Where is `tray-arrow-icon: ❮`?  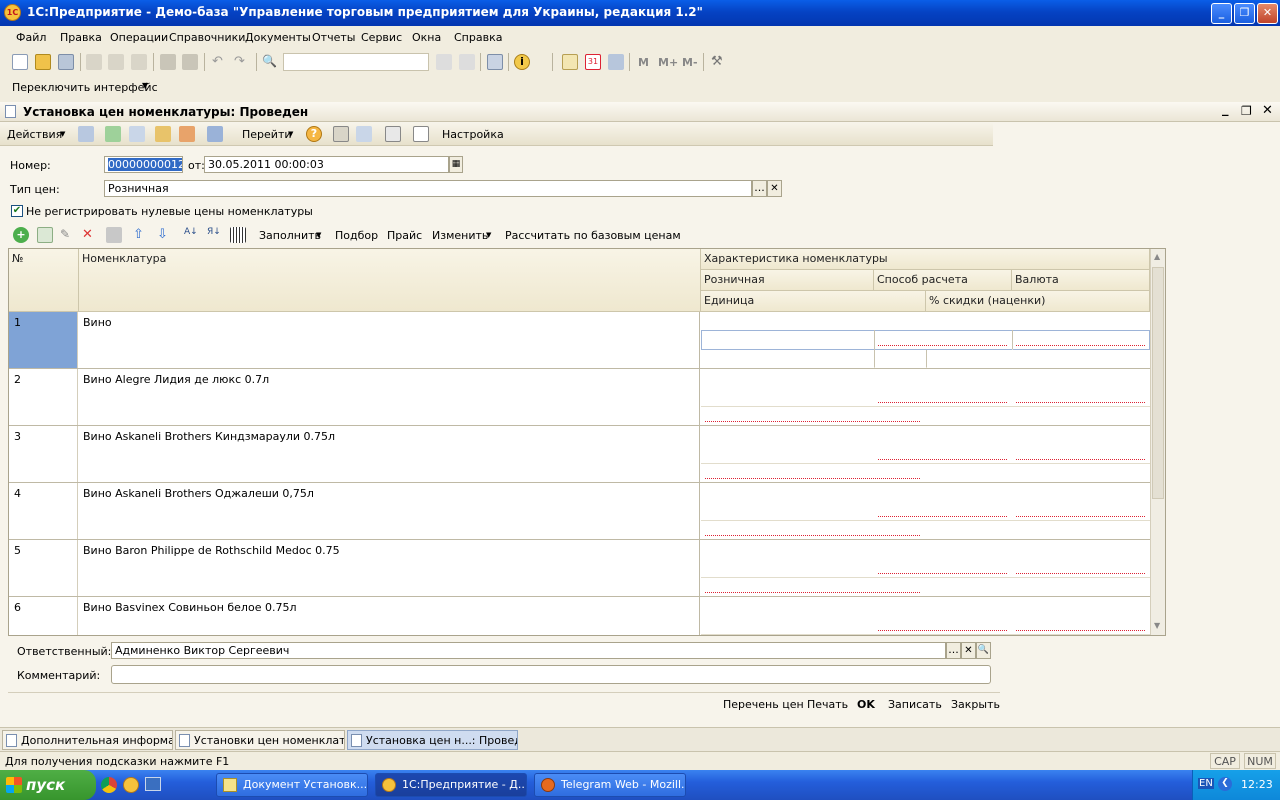 tray-arrow-icon: ❮ is located at coordinates (1225, 784).